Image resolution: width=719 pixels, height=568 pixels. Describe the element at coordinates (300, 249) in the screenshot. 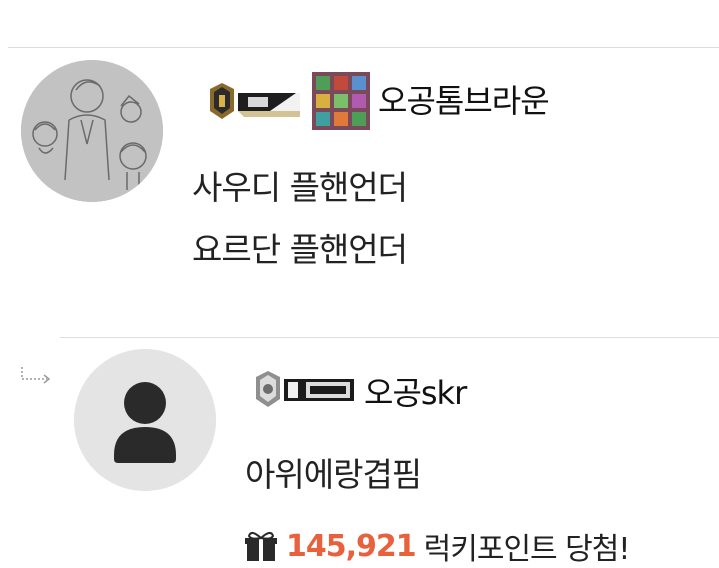

I see `comment-text-line: 요르단 플핸언더` at that location.